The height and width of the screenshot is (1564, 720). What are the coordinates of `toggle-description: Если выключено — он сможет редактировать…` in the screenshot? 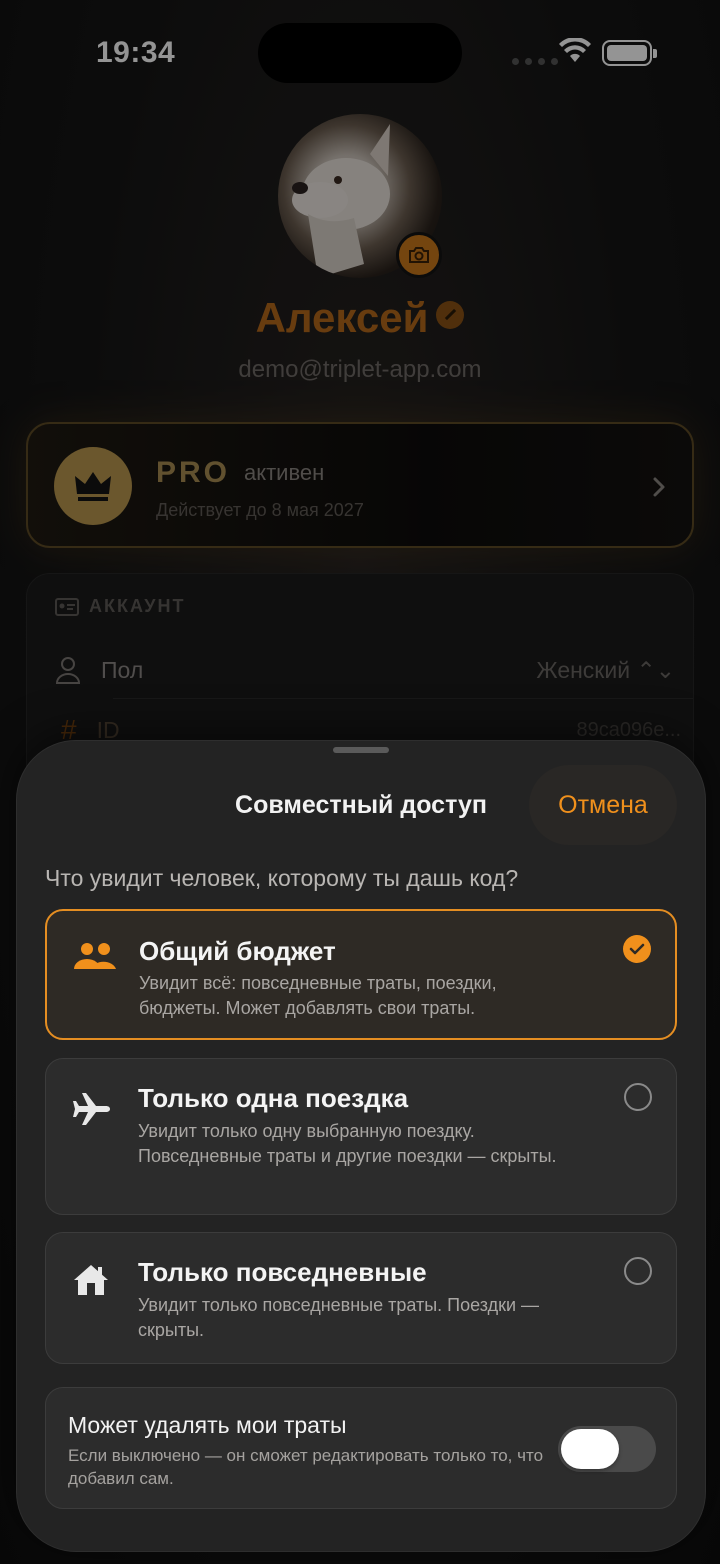 It's located at (306, 1467).